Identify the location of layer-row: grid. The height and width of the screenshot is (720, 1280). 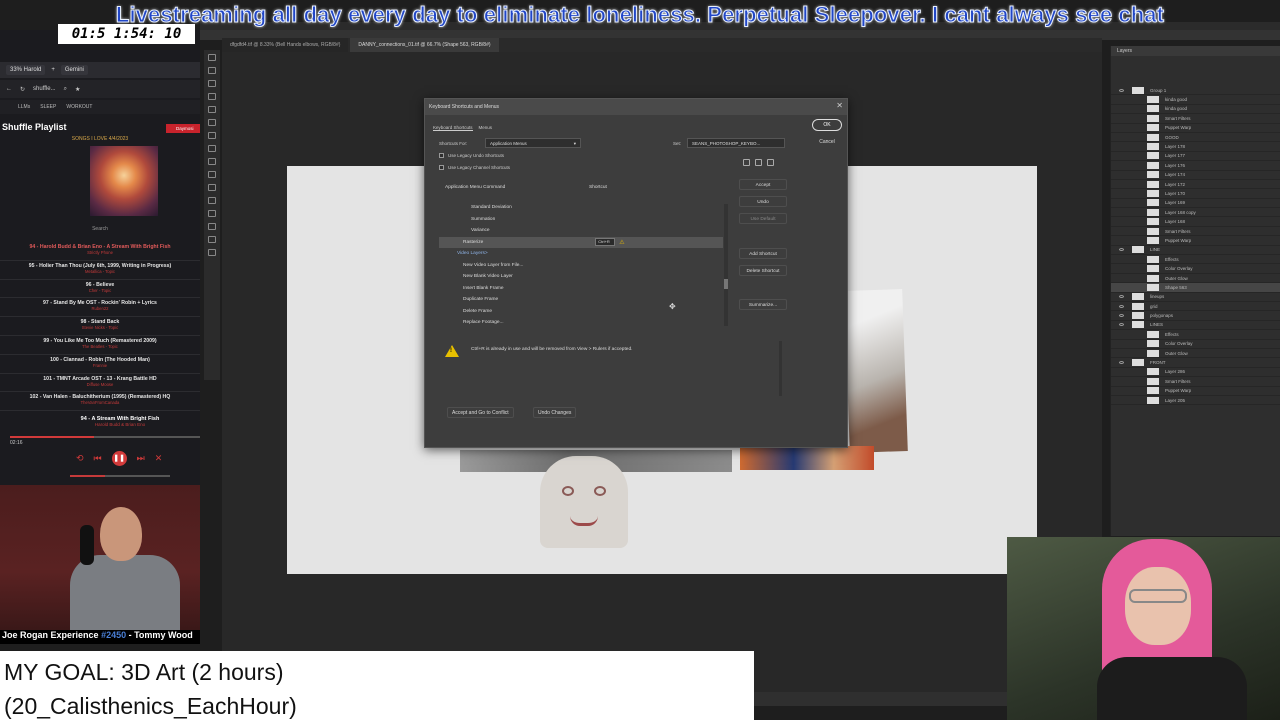
(1195, 307).